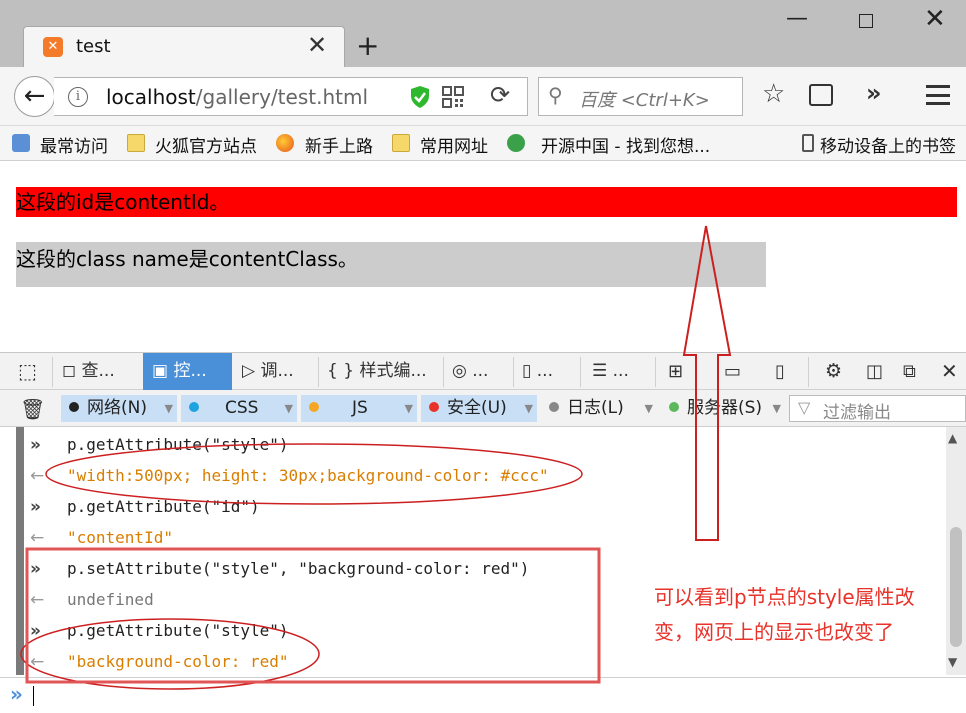 This screenshot has width=966, height=713. What do you see at coordinates (184, 46) in the screenshot?
I see `browser-tab: ✕ test ✕` at bounding box center [184, 46].